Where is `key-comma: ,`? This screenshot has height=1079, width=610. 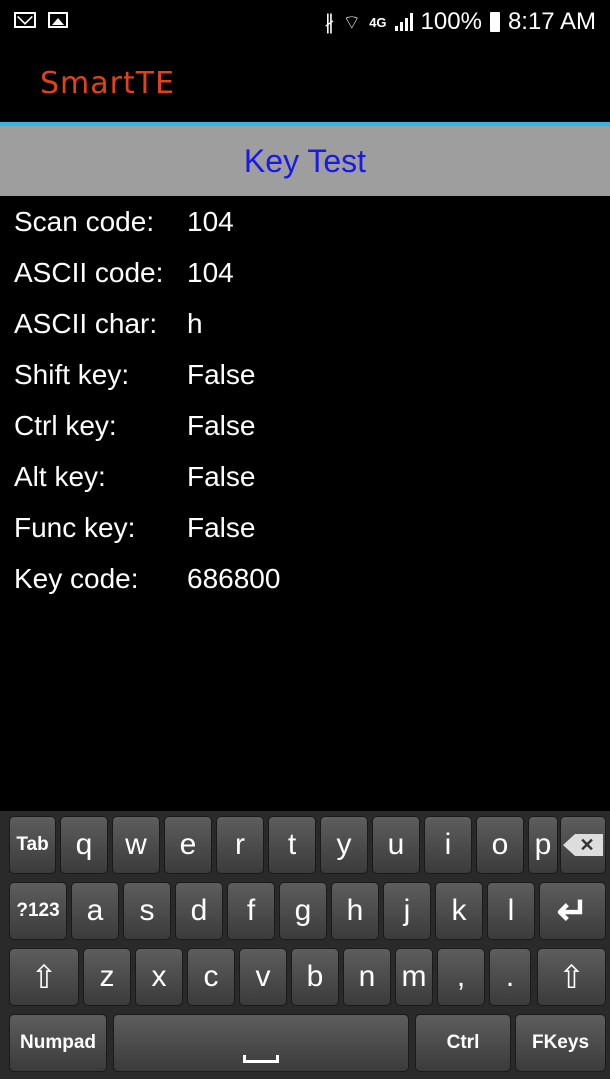 key-comma: , is located at coordinates (461, 977).